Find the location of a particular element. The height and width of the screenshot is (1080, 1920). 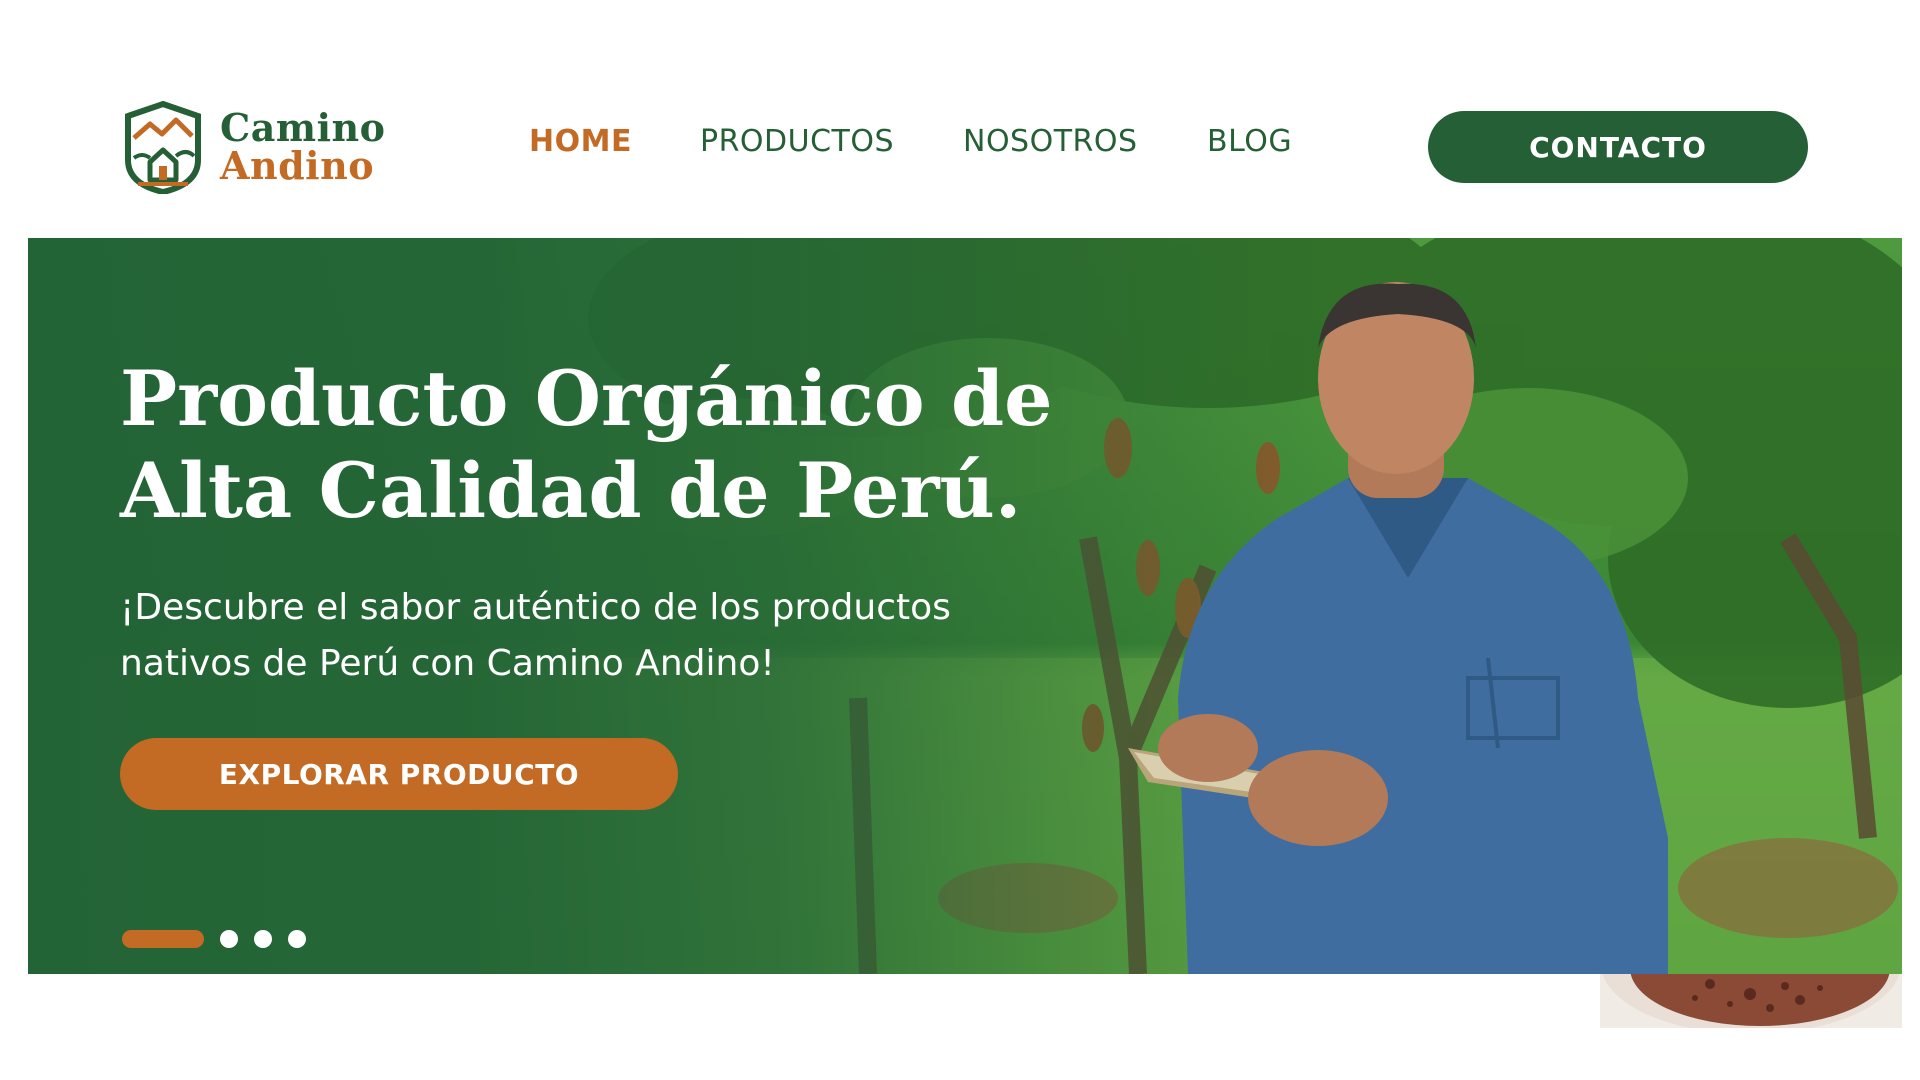

brand-name: Camino Andino is located at coordinates (302, 147).